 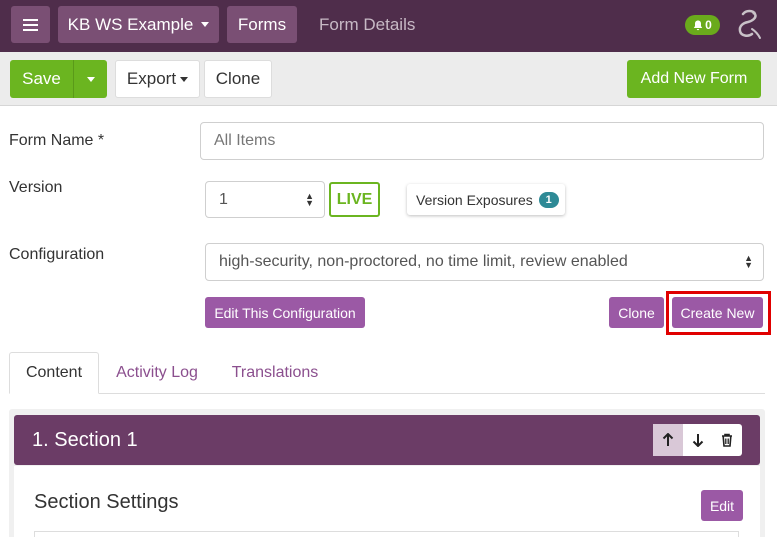 What do you see at coordinates (130, 24) in the screenshot?
I see `org-label: KB WS Example` at bounding box center [130, 24].